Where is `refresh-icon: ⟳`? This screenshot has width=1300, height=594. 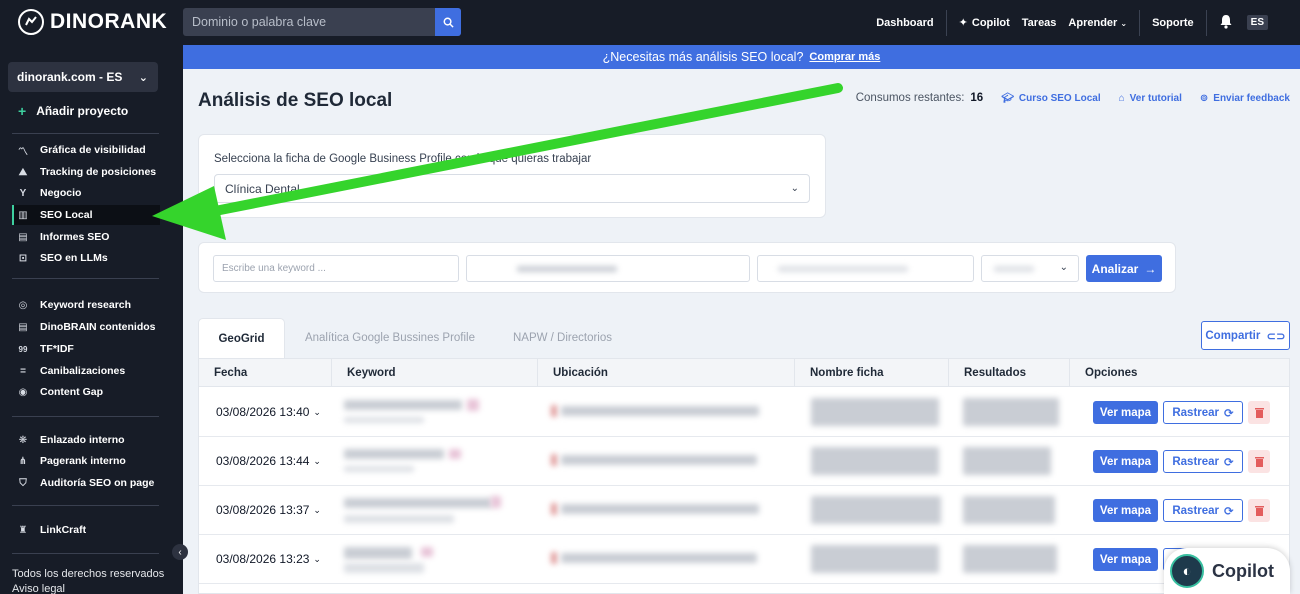 refresh-icon: ⟳ is located at coordinates (1229, 511).